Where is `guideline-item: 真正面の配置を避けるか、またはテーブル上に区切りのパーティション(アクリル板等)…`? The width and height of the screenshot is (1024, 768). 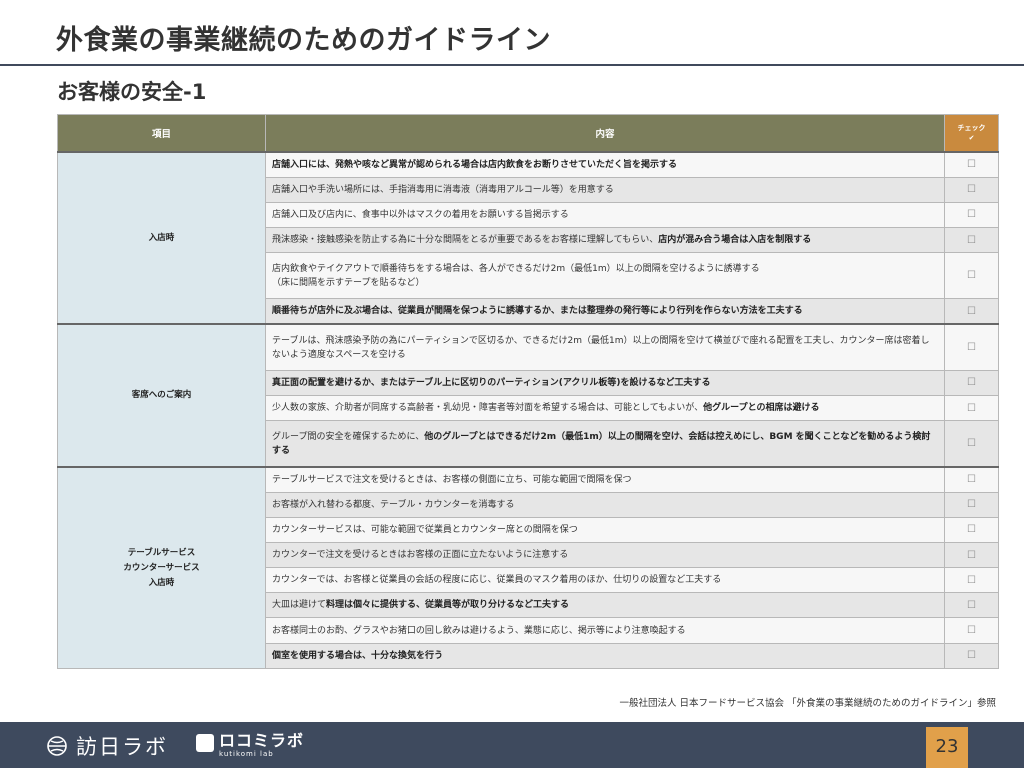 guideline-item: 真正面の配置を避けるか、またはテーブル上に区切りのパーティション(アクリル板等)… is located at coordinates (605, 383).